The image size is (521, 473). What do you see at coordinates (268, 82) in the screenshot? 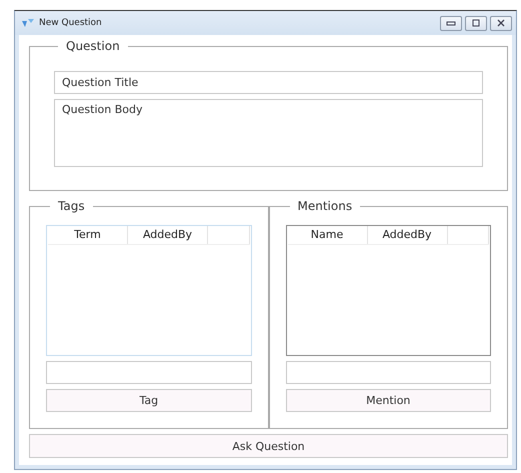
I see `title-field: Question Title` at bounding box center [268, 82].